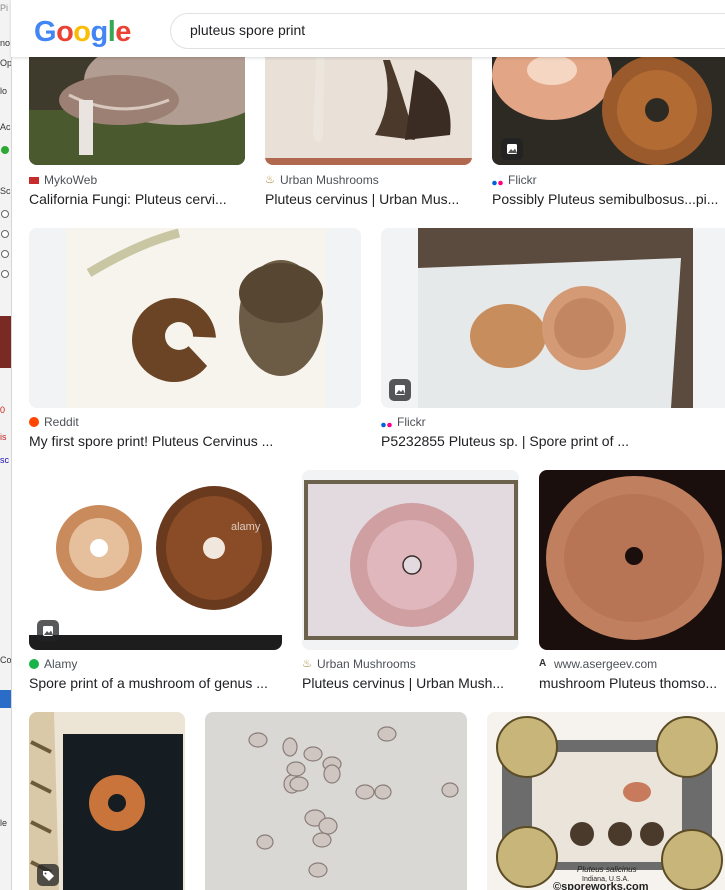  I want to click on logo-letter: g, so click(99, 32).